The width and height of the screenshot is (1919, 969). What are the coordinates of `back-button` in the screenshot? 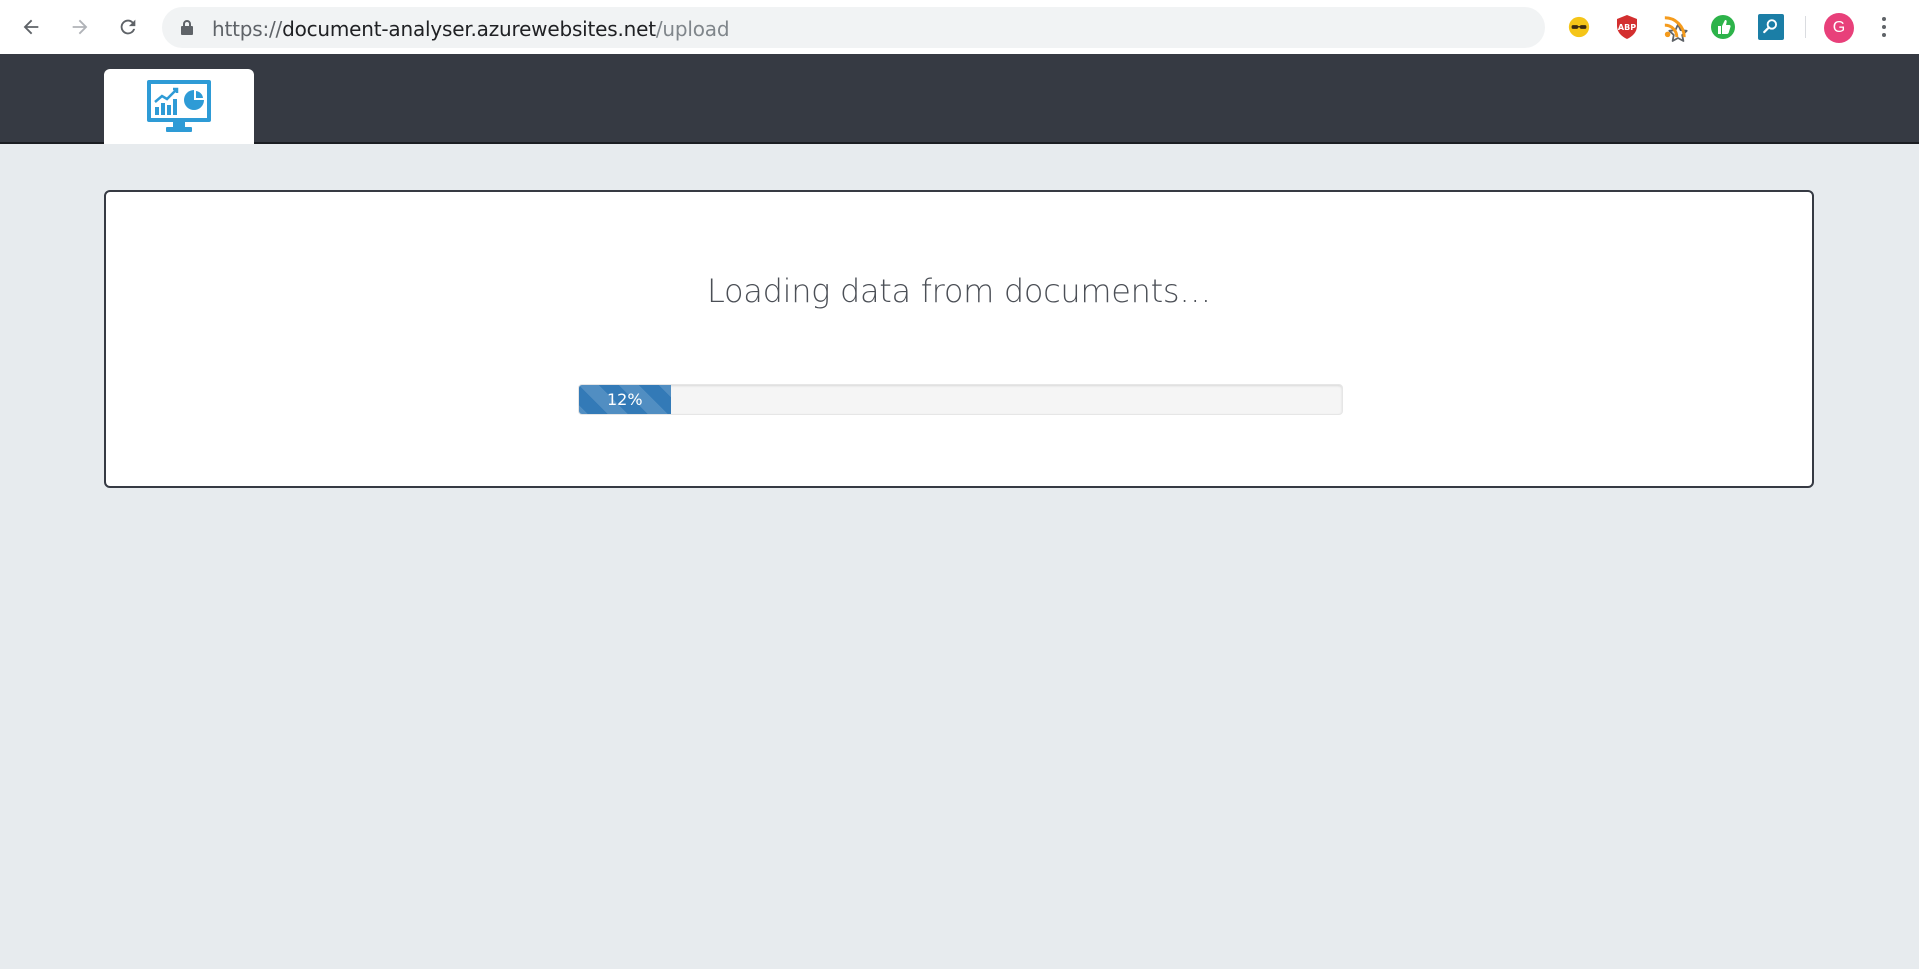 It's located at (31, 27).